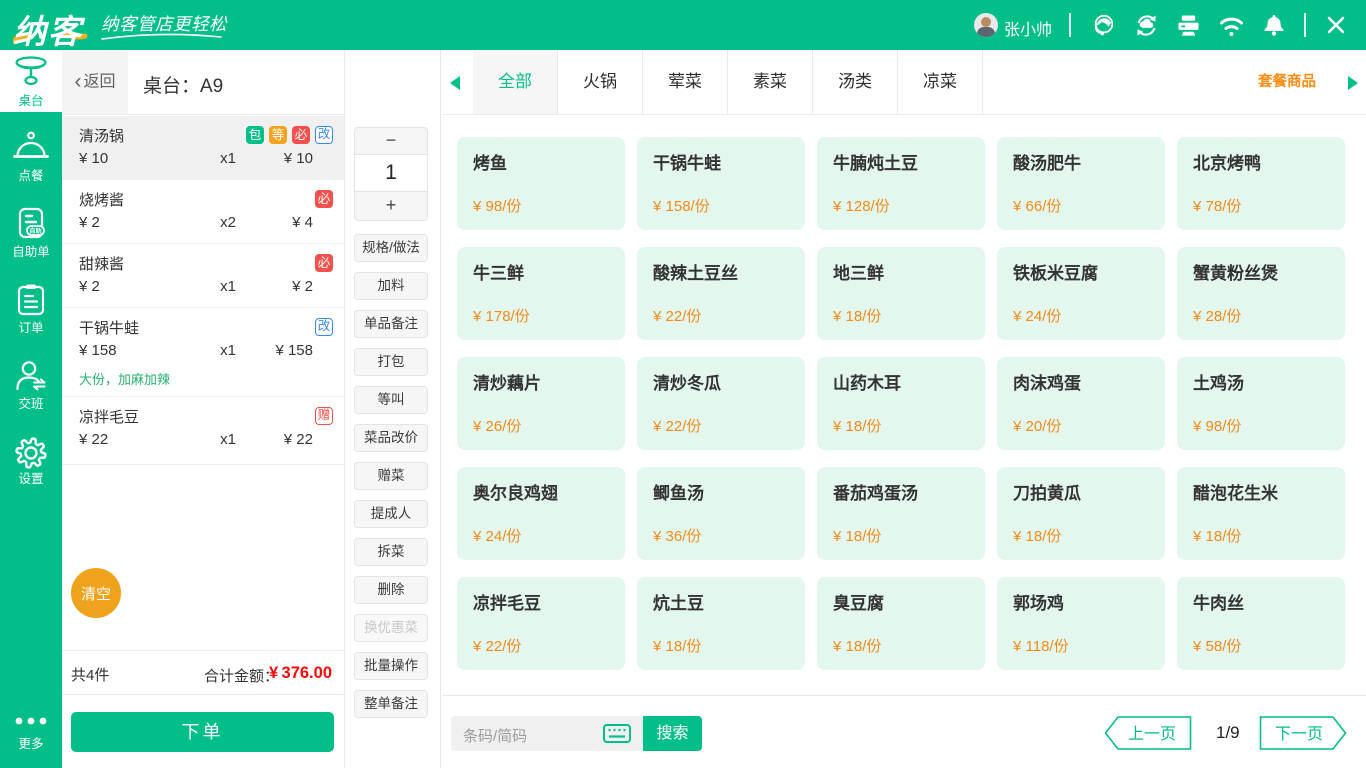 This screenshot has height=768, width=1366. I want to click on svg-text: 自助, so click(35, 231).